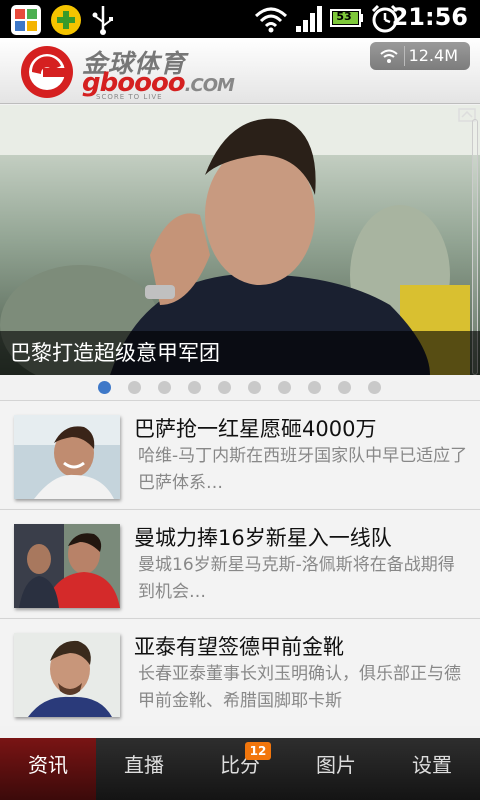  What do you see at coordinates (103, 22) in the screenshot?
I see `usb-icon` at bounding box center [103, 22].